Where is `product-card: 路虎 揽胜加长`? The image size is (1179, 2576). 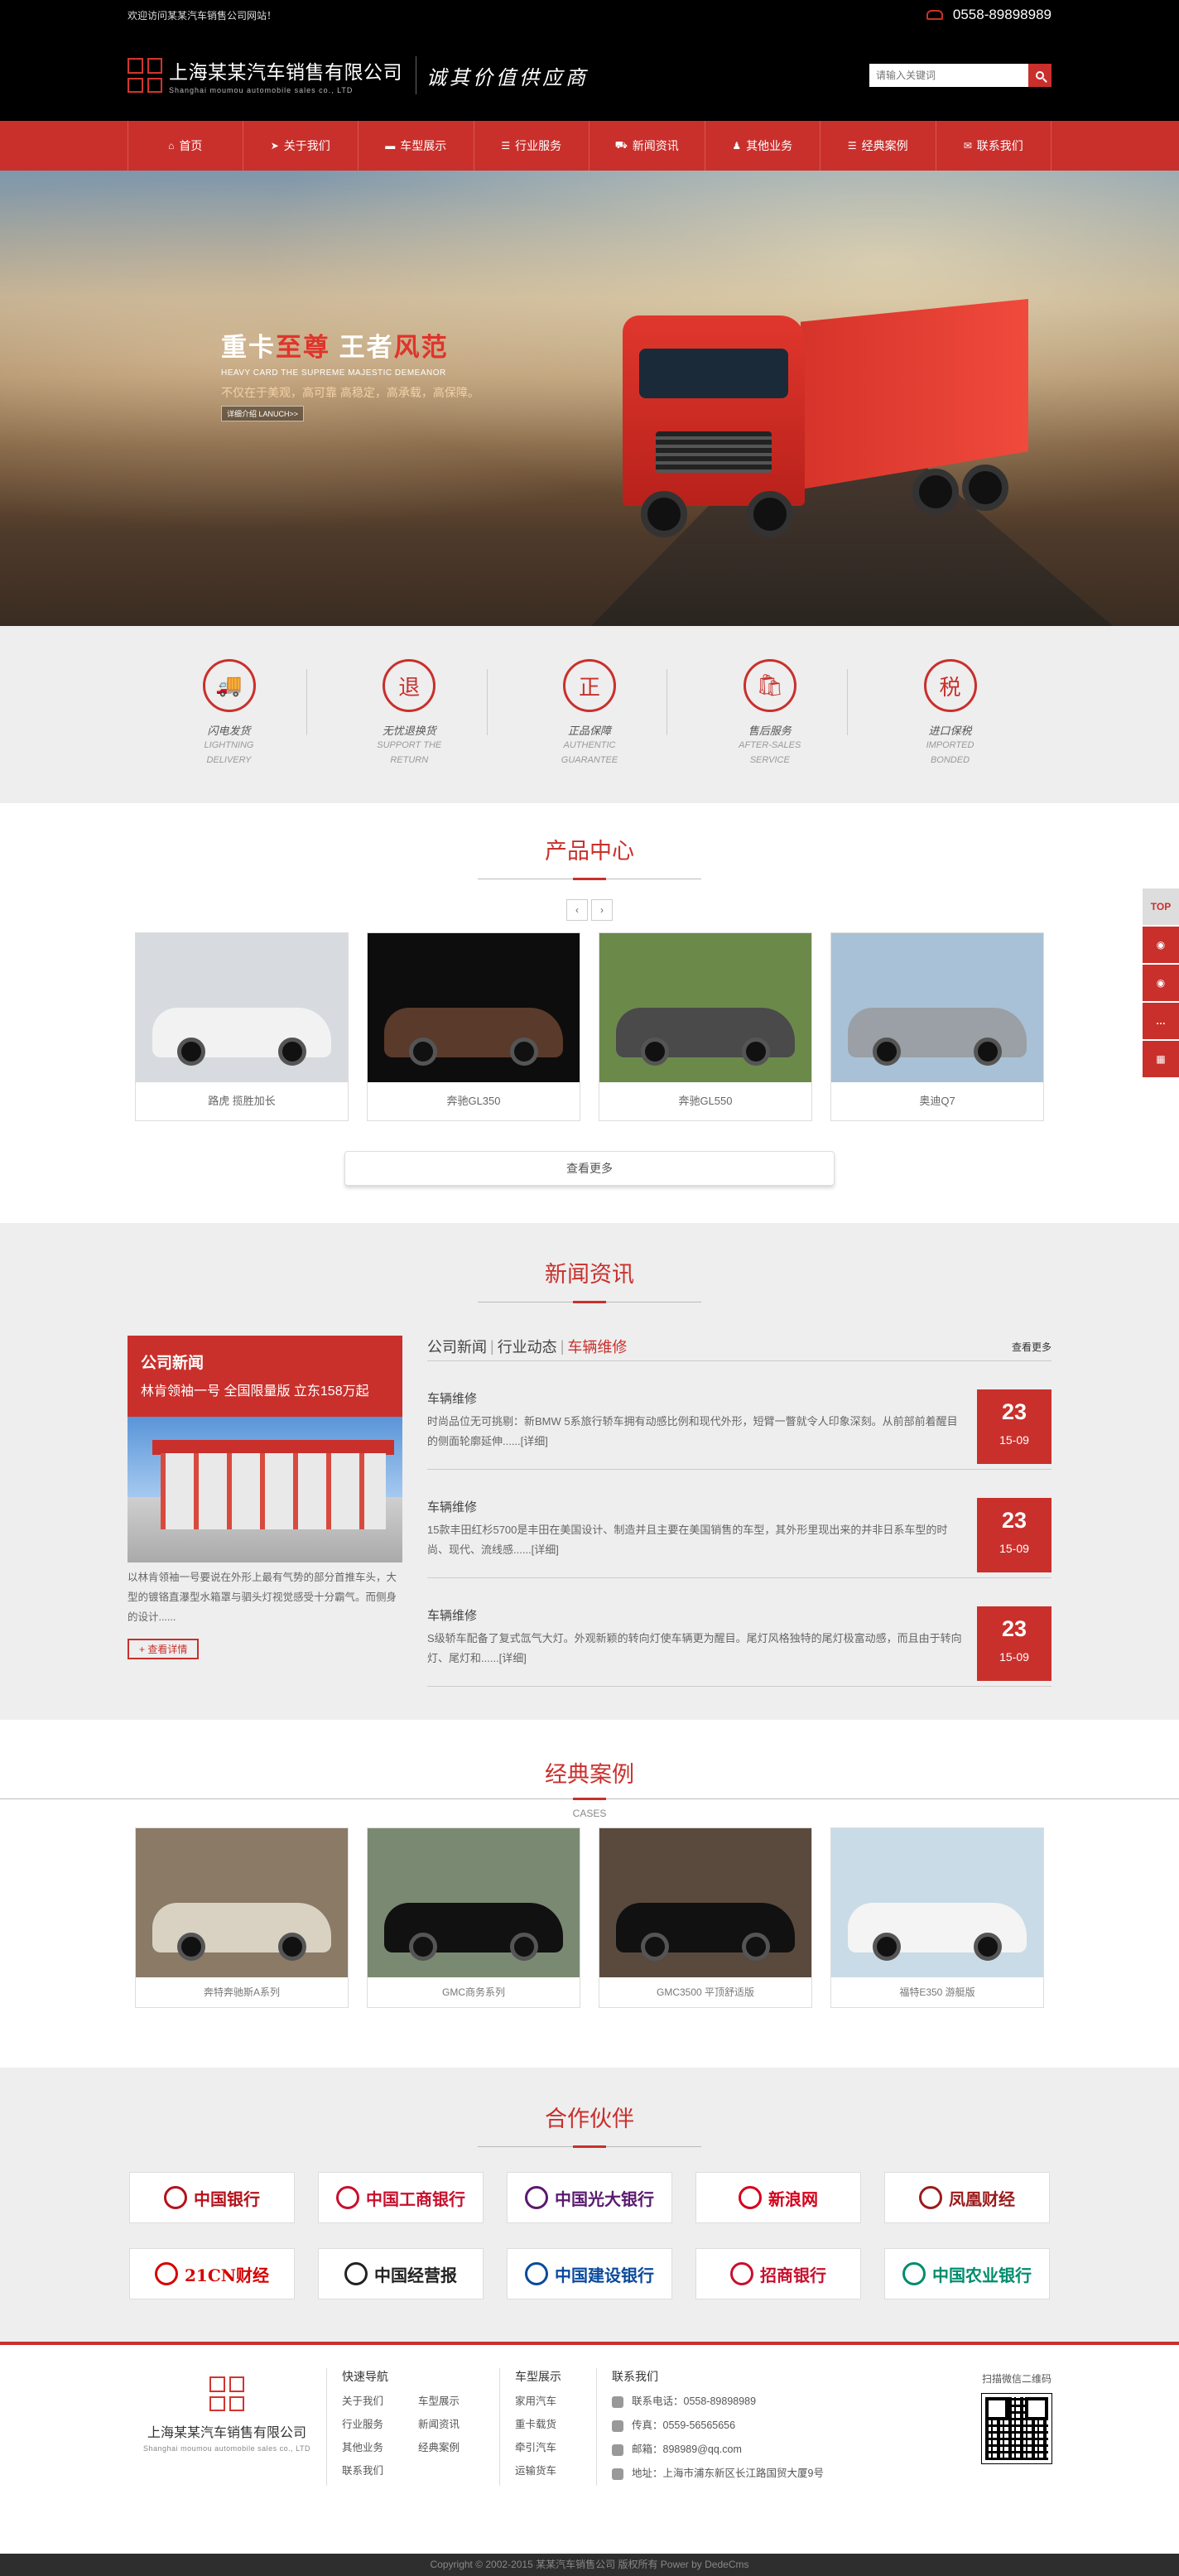 product-card: 路虎 揽胜加长 is located at coordinates (242, 1026).